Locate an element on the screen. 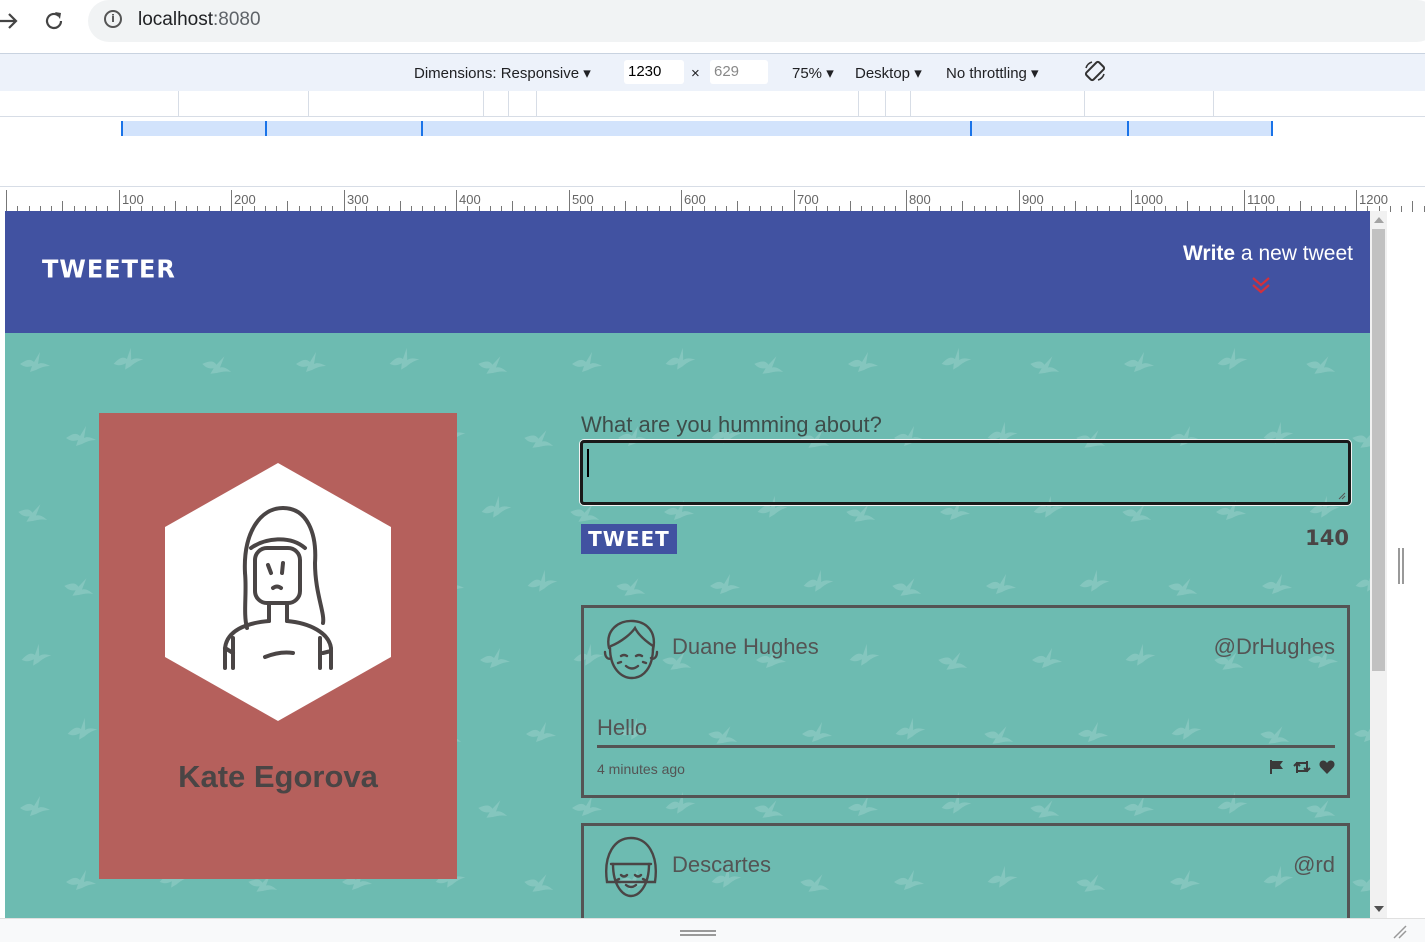 The image size is (1425, 942). profile-card: Kate Egorova is located at coordinates (278, 646).